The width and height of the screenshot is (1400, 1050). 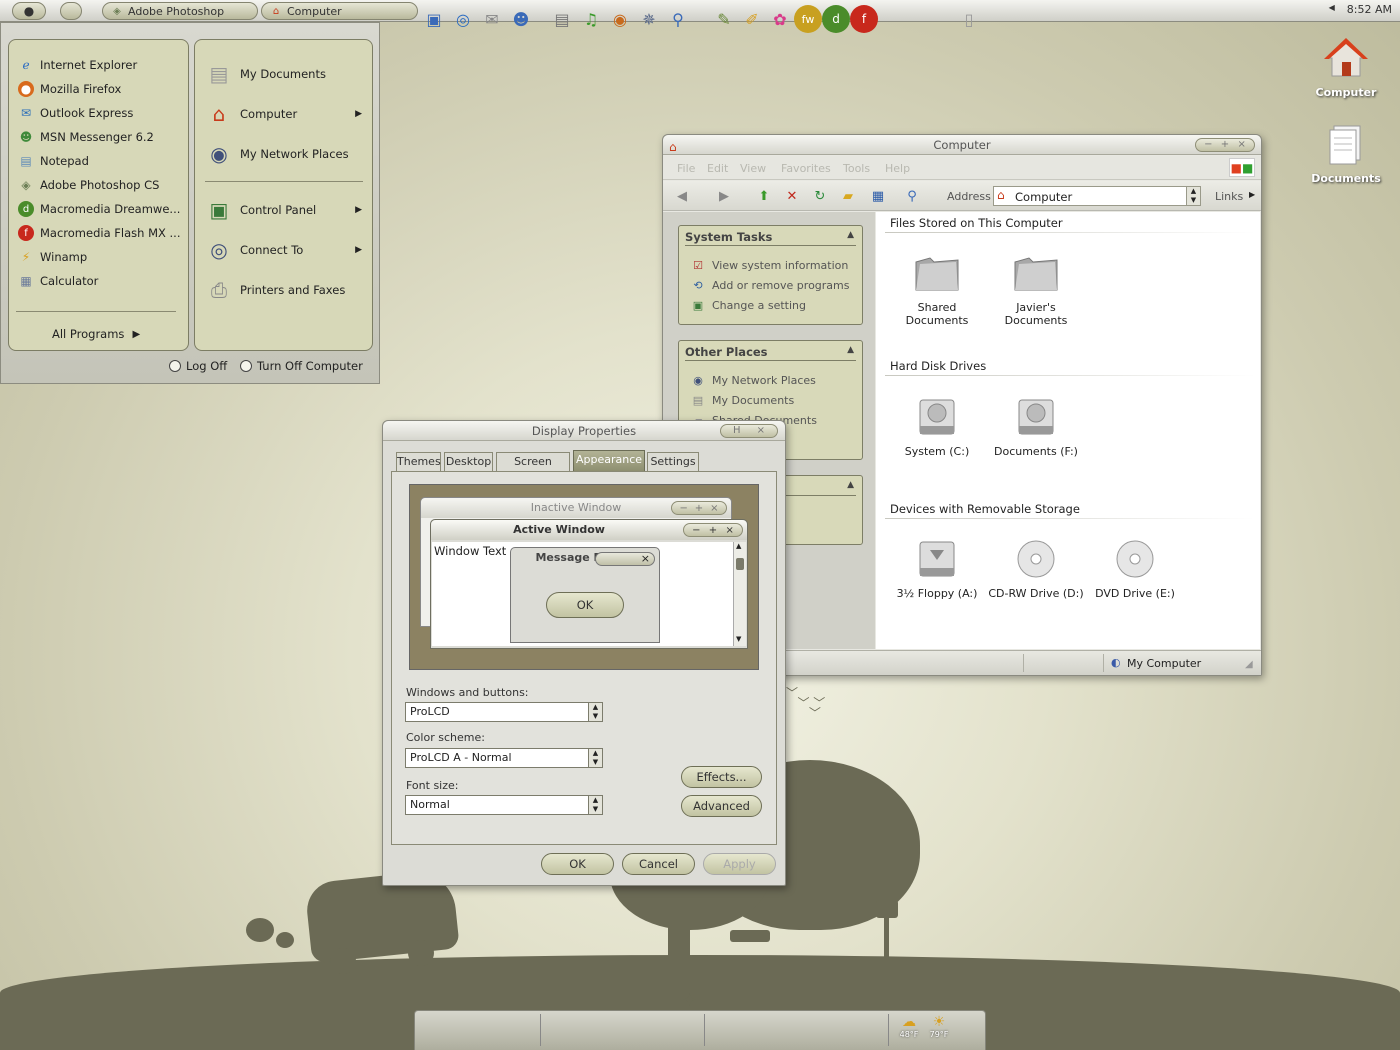 What do you see at coordinates (198, 366) in the screenshot?
I see `log-off-button: Log Off` at bounding box center [198, 366].